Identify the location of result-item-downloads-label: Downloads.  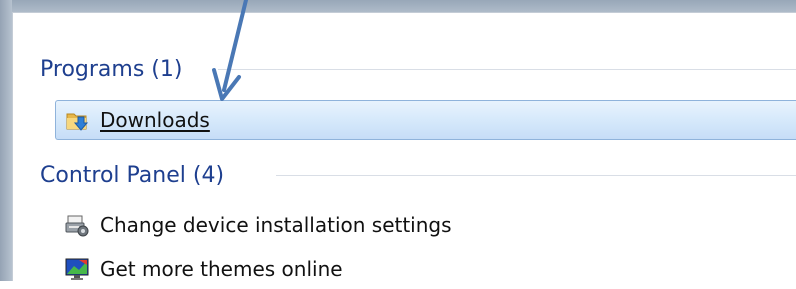
(155, 120).